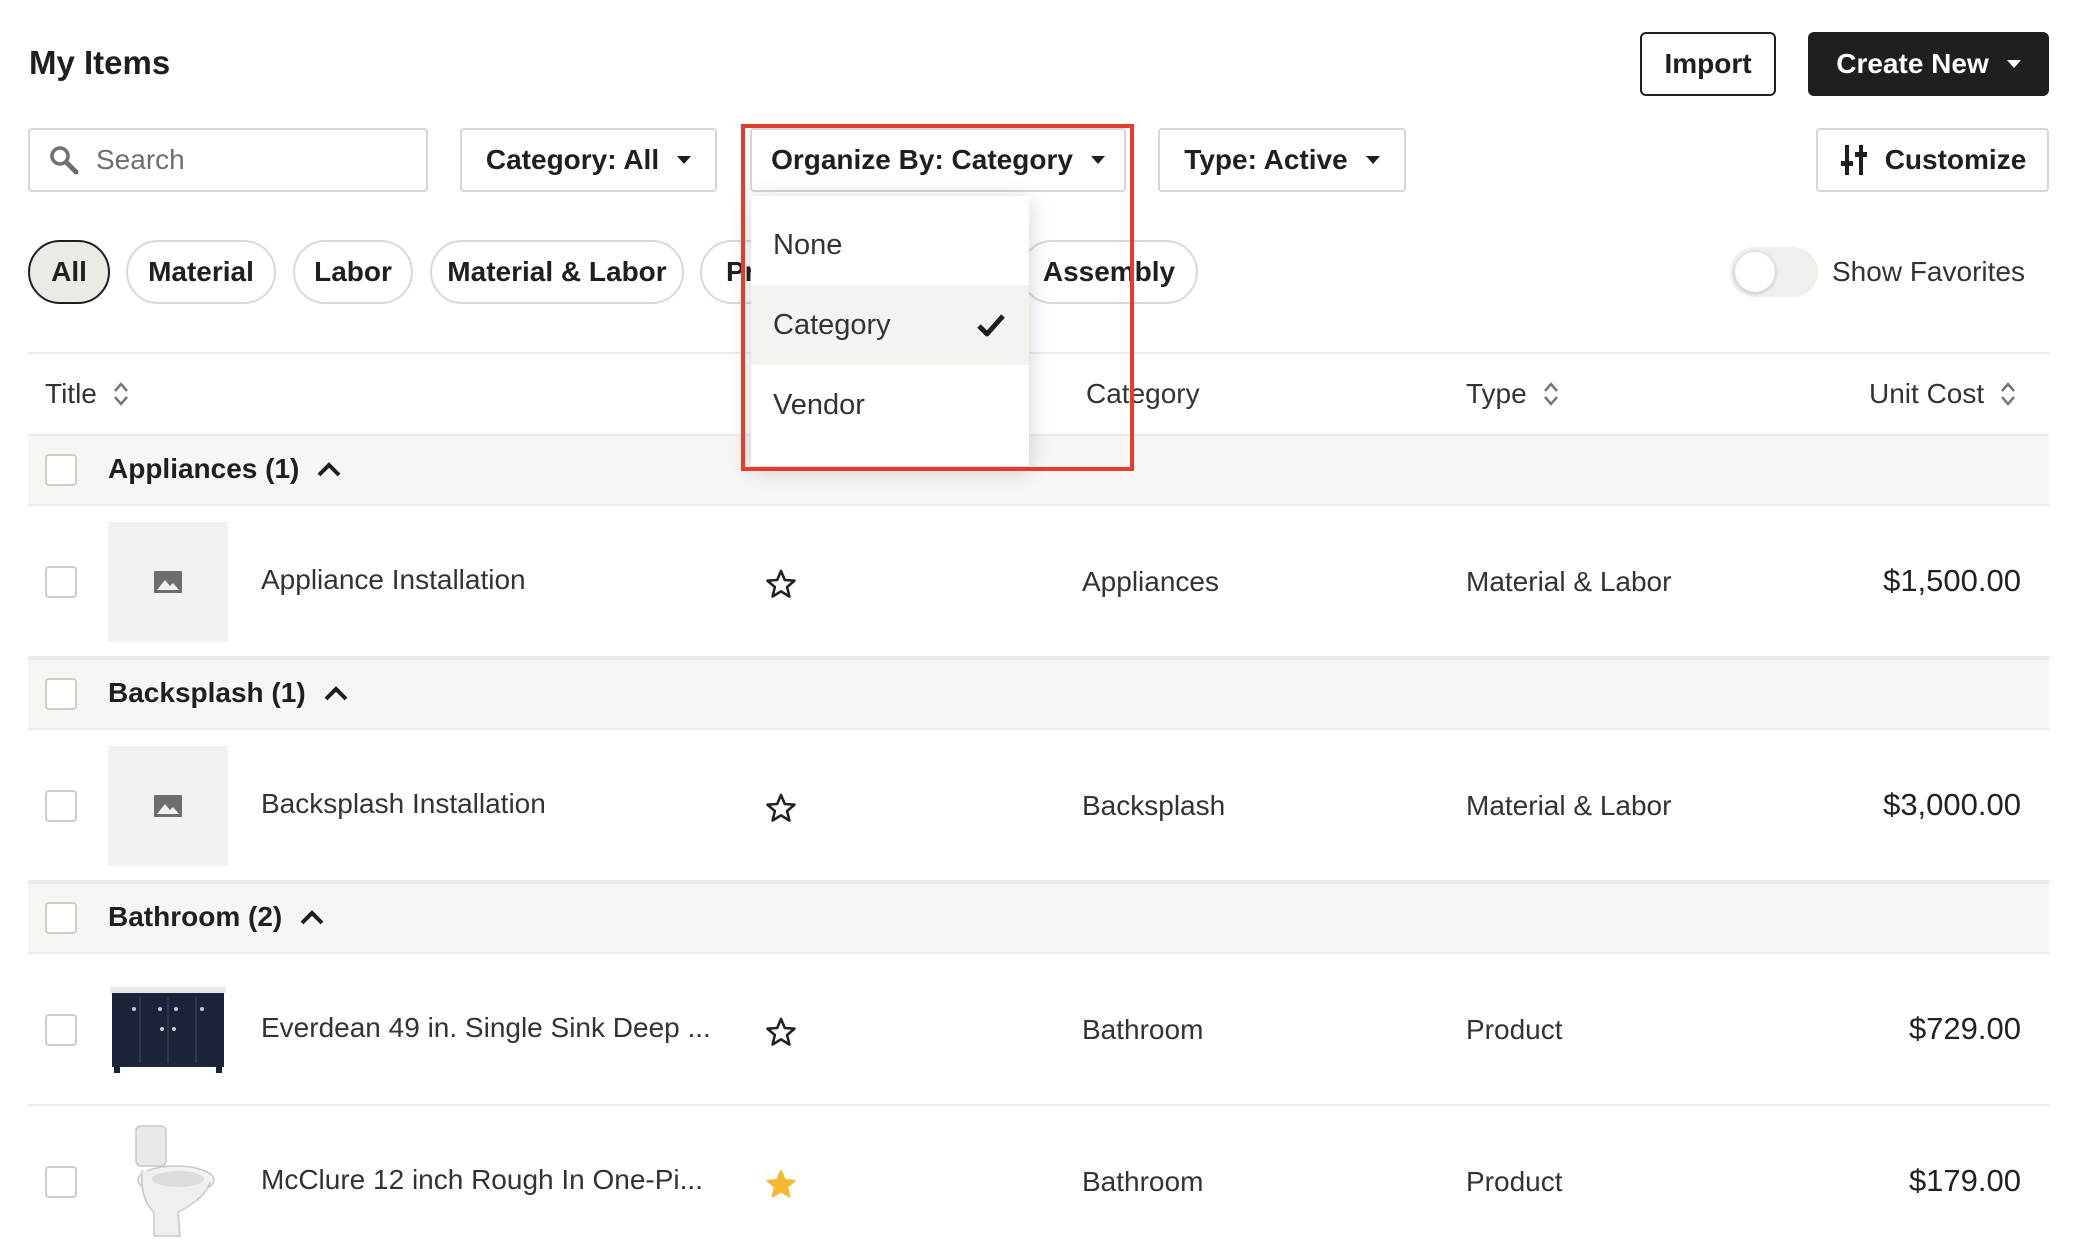 This screenshot has width=2074, height=1254. I want to click on column-category-label: Category, so click(1143, 393).